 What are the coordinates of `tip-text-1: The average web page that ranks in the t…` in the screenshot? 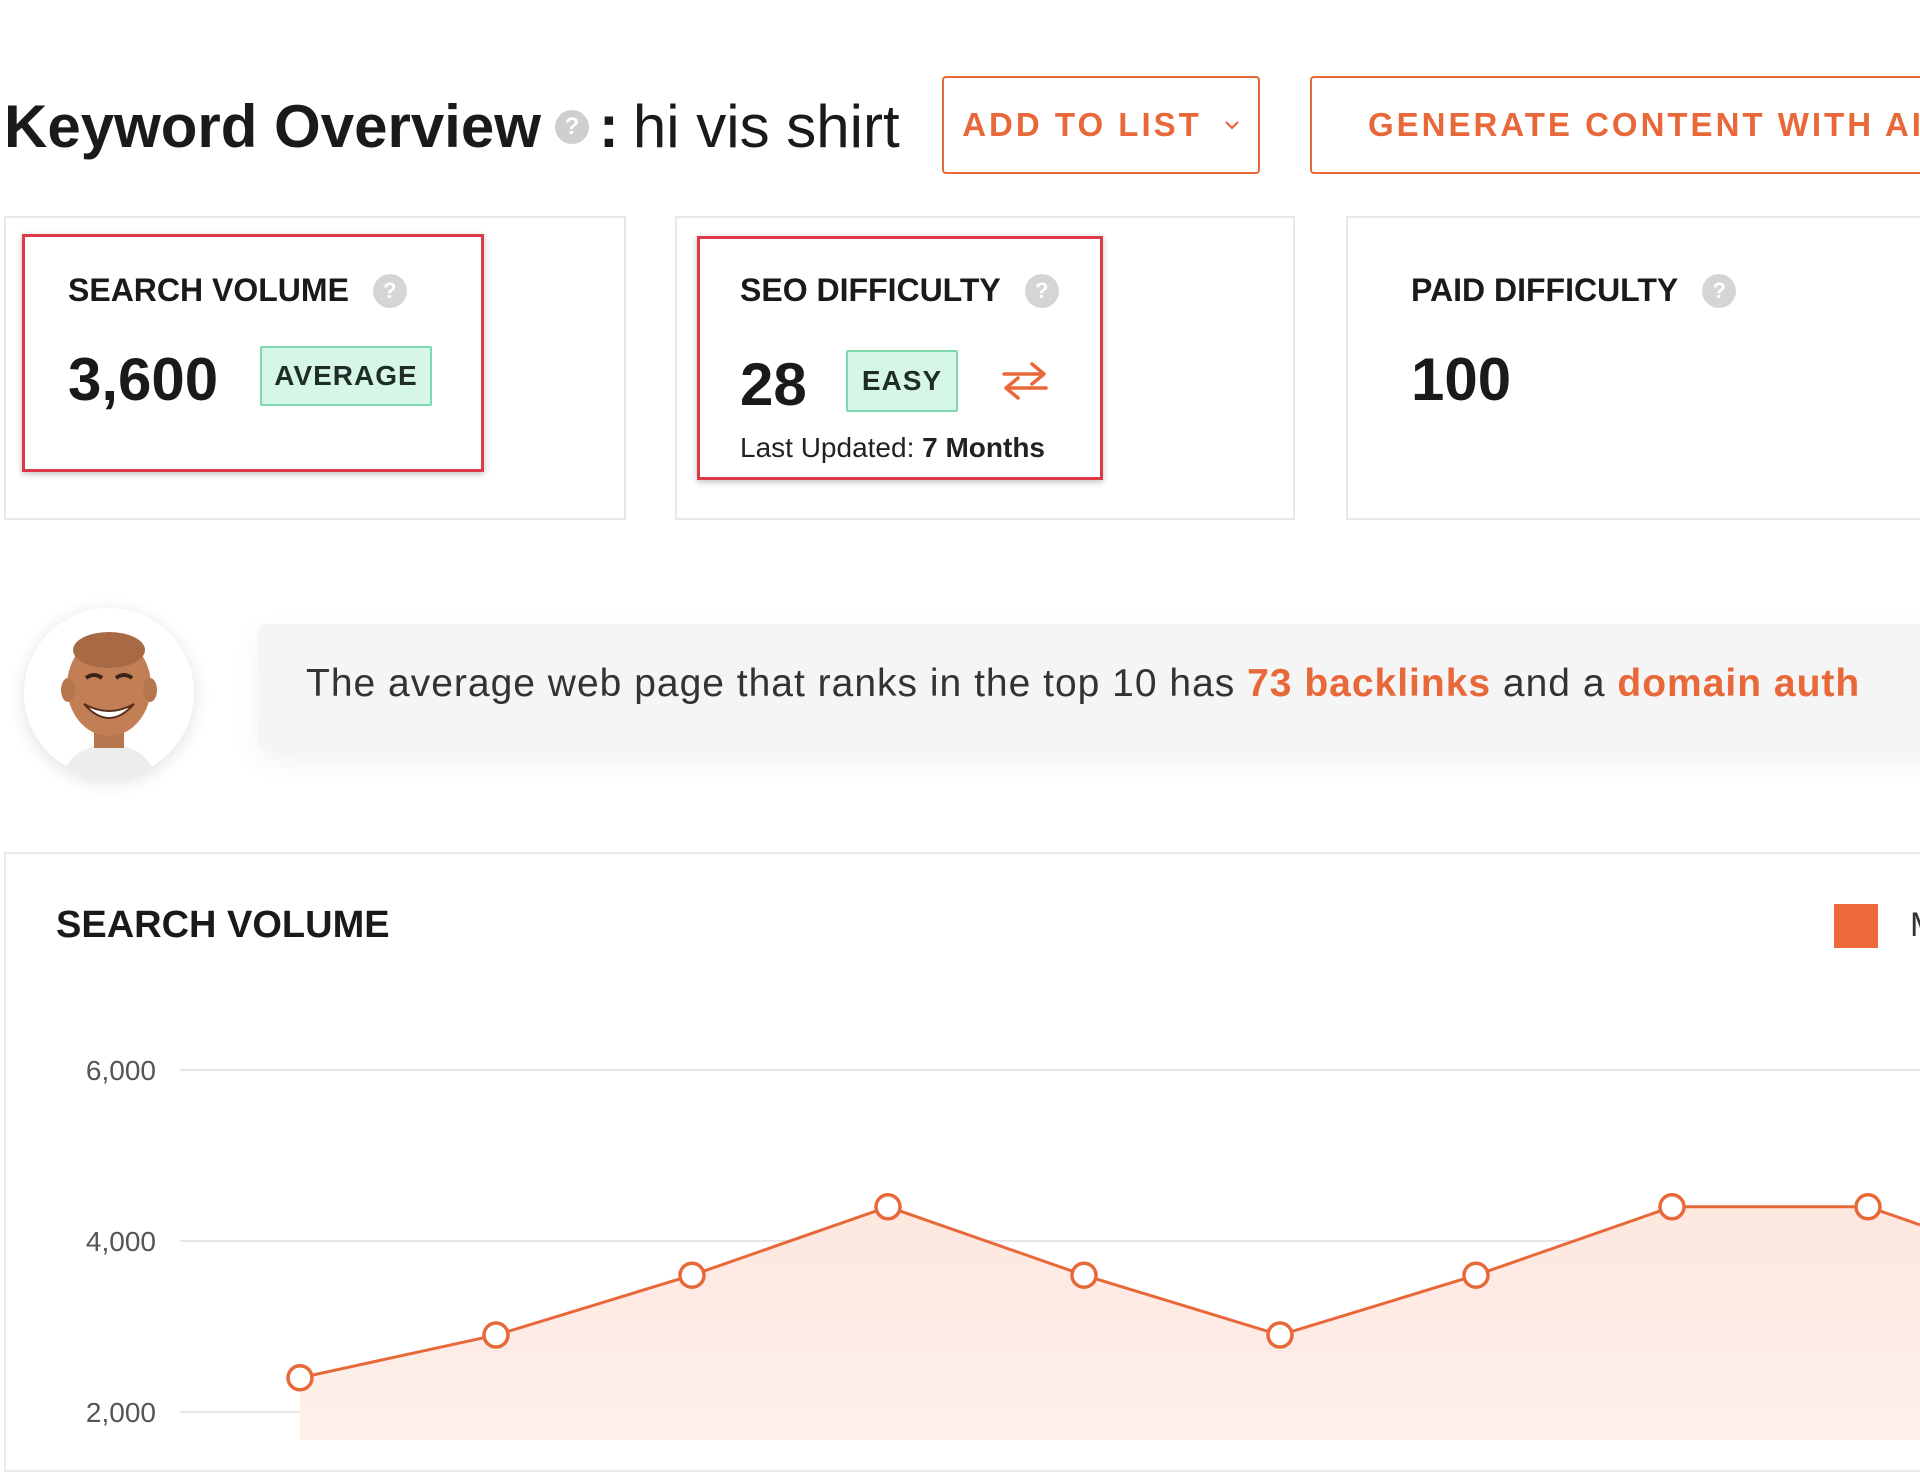 It's located at (777, 683).